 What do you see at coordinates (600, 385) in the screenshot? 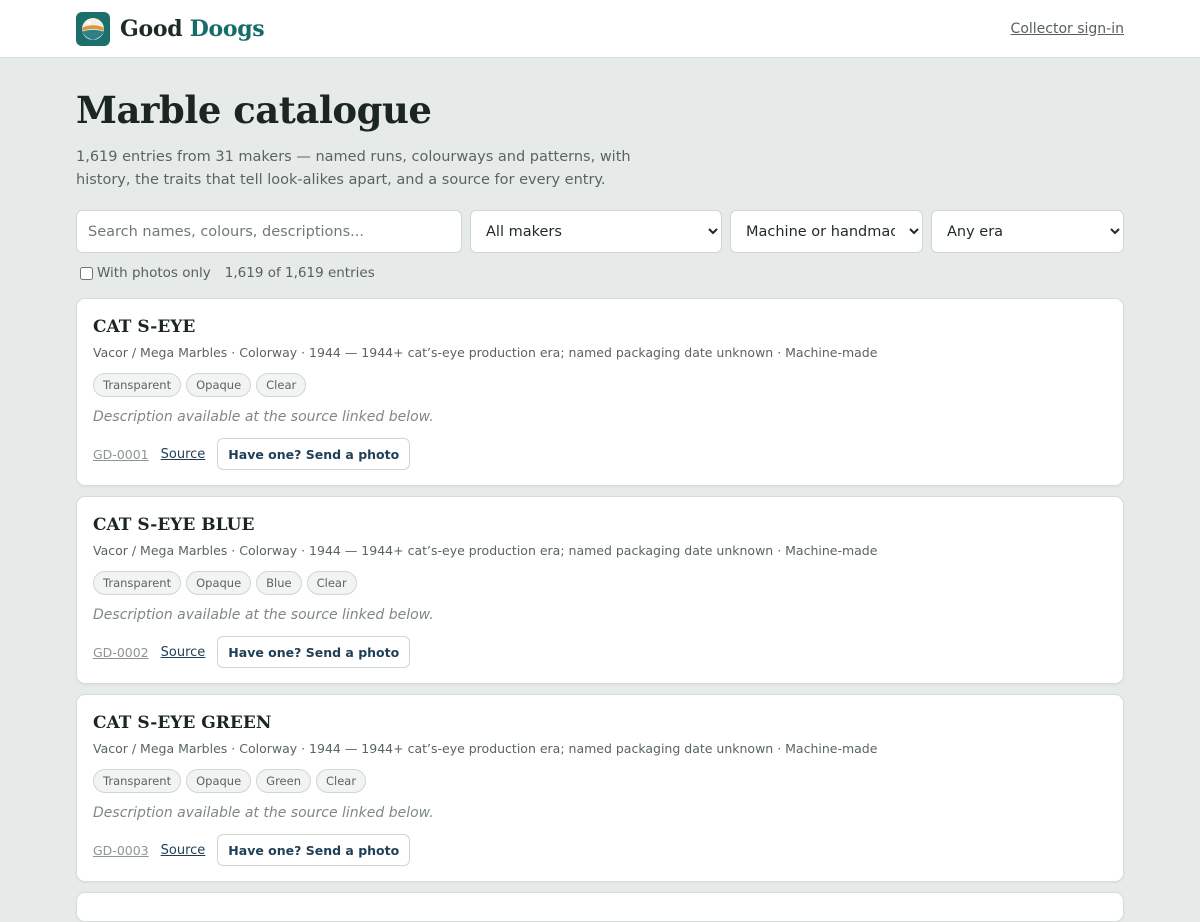
I see `entry-tags: Transparent Opaque Clear` at bounding box center [600, 385].